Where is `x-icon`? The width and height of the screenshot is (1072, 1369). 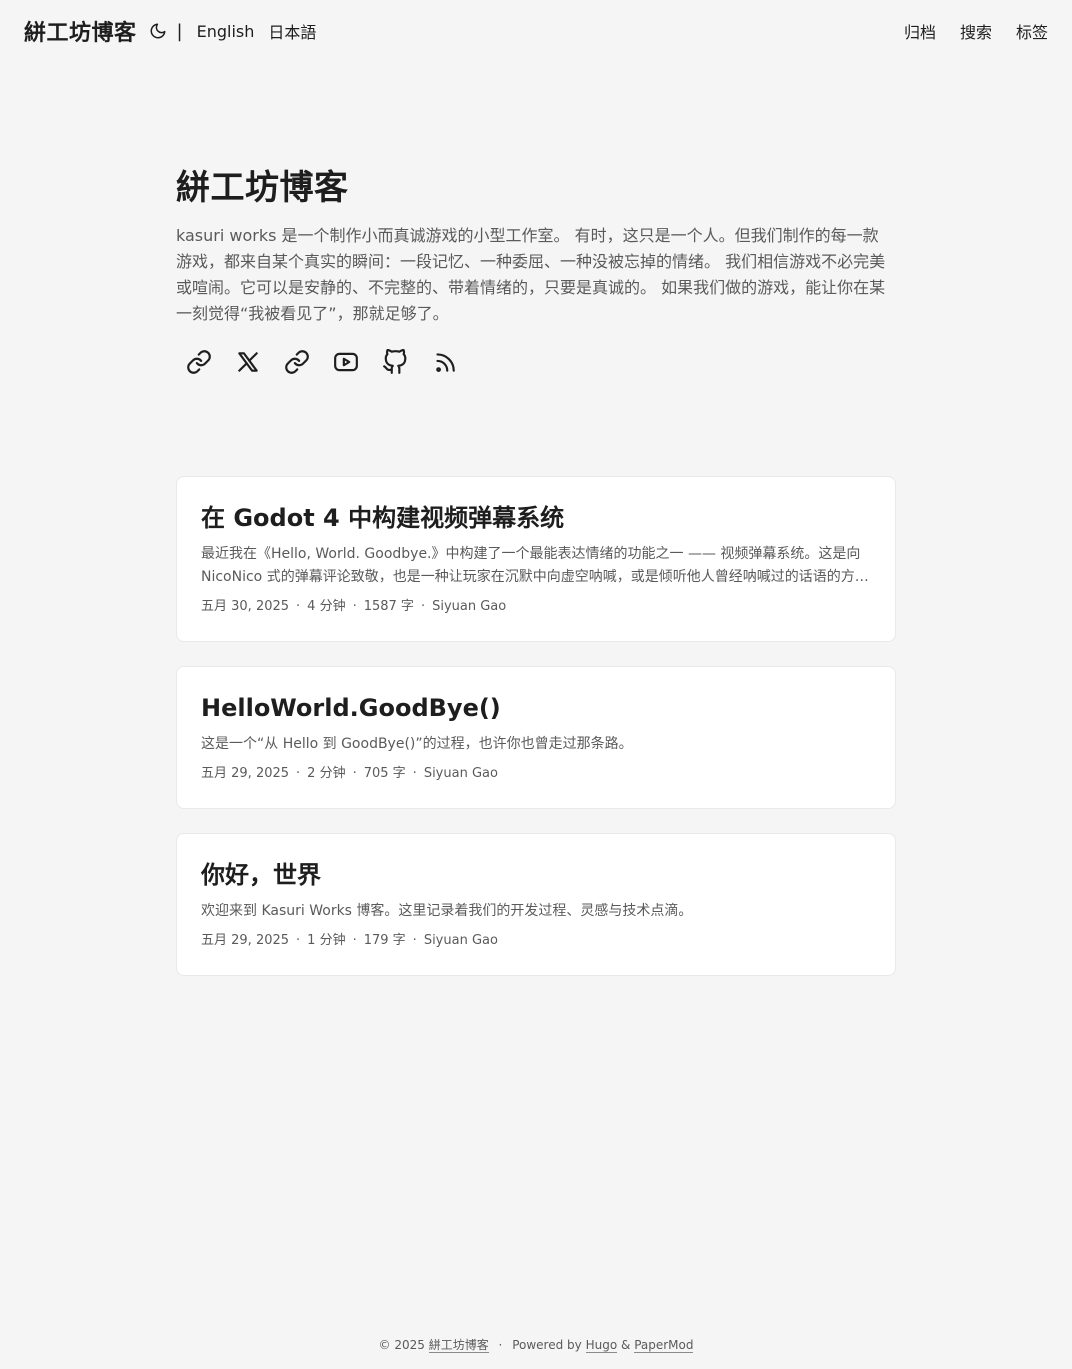
x-icon is located at coordinates (248, 362).